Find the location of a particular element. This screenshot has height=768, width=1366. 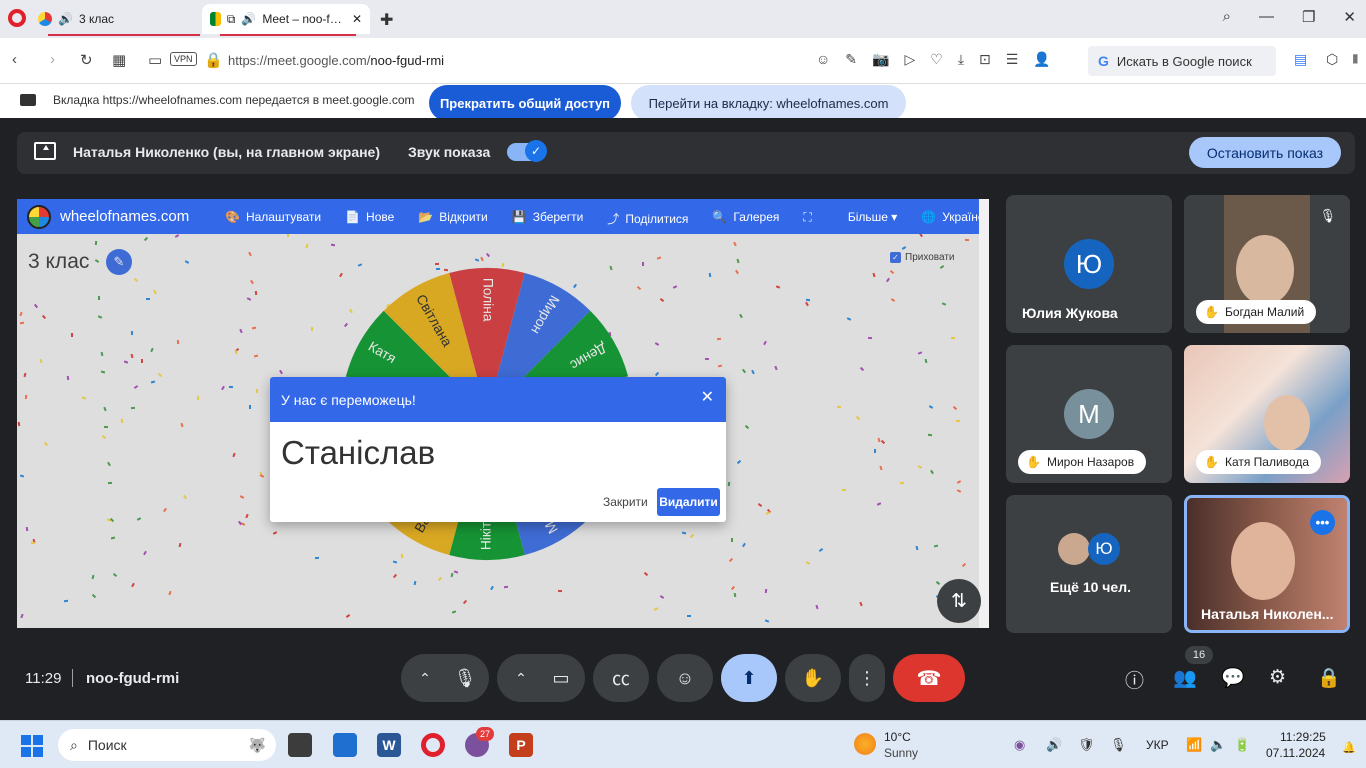

scrollbar-icon: ▮ is located at coordinates (1355, 58).